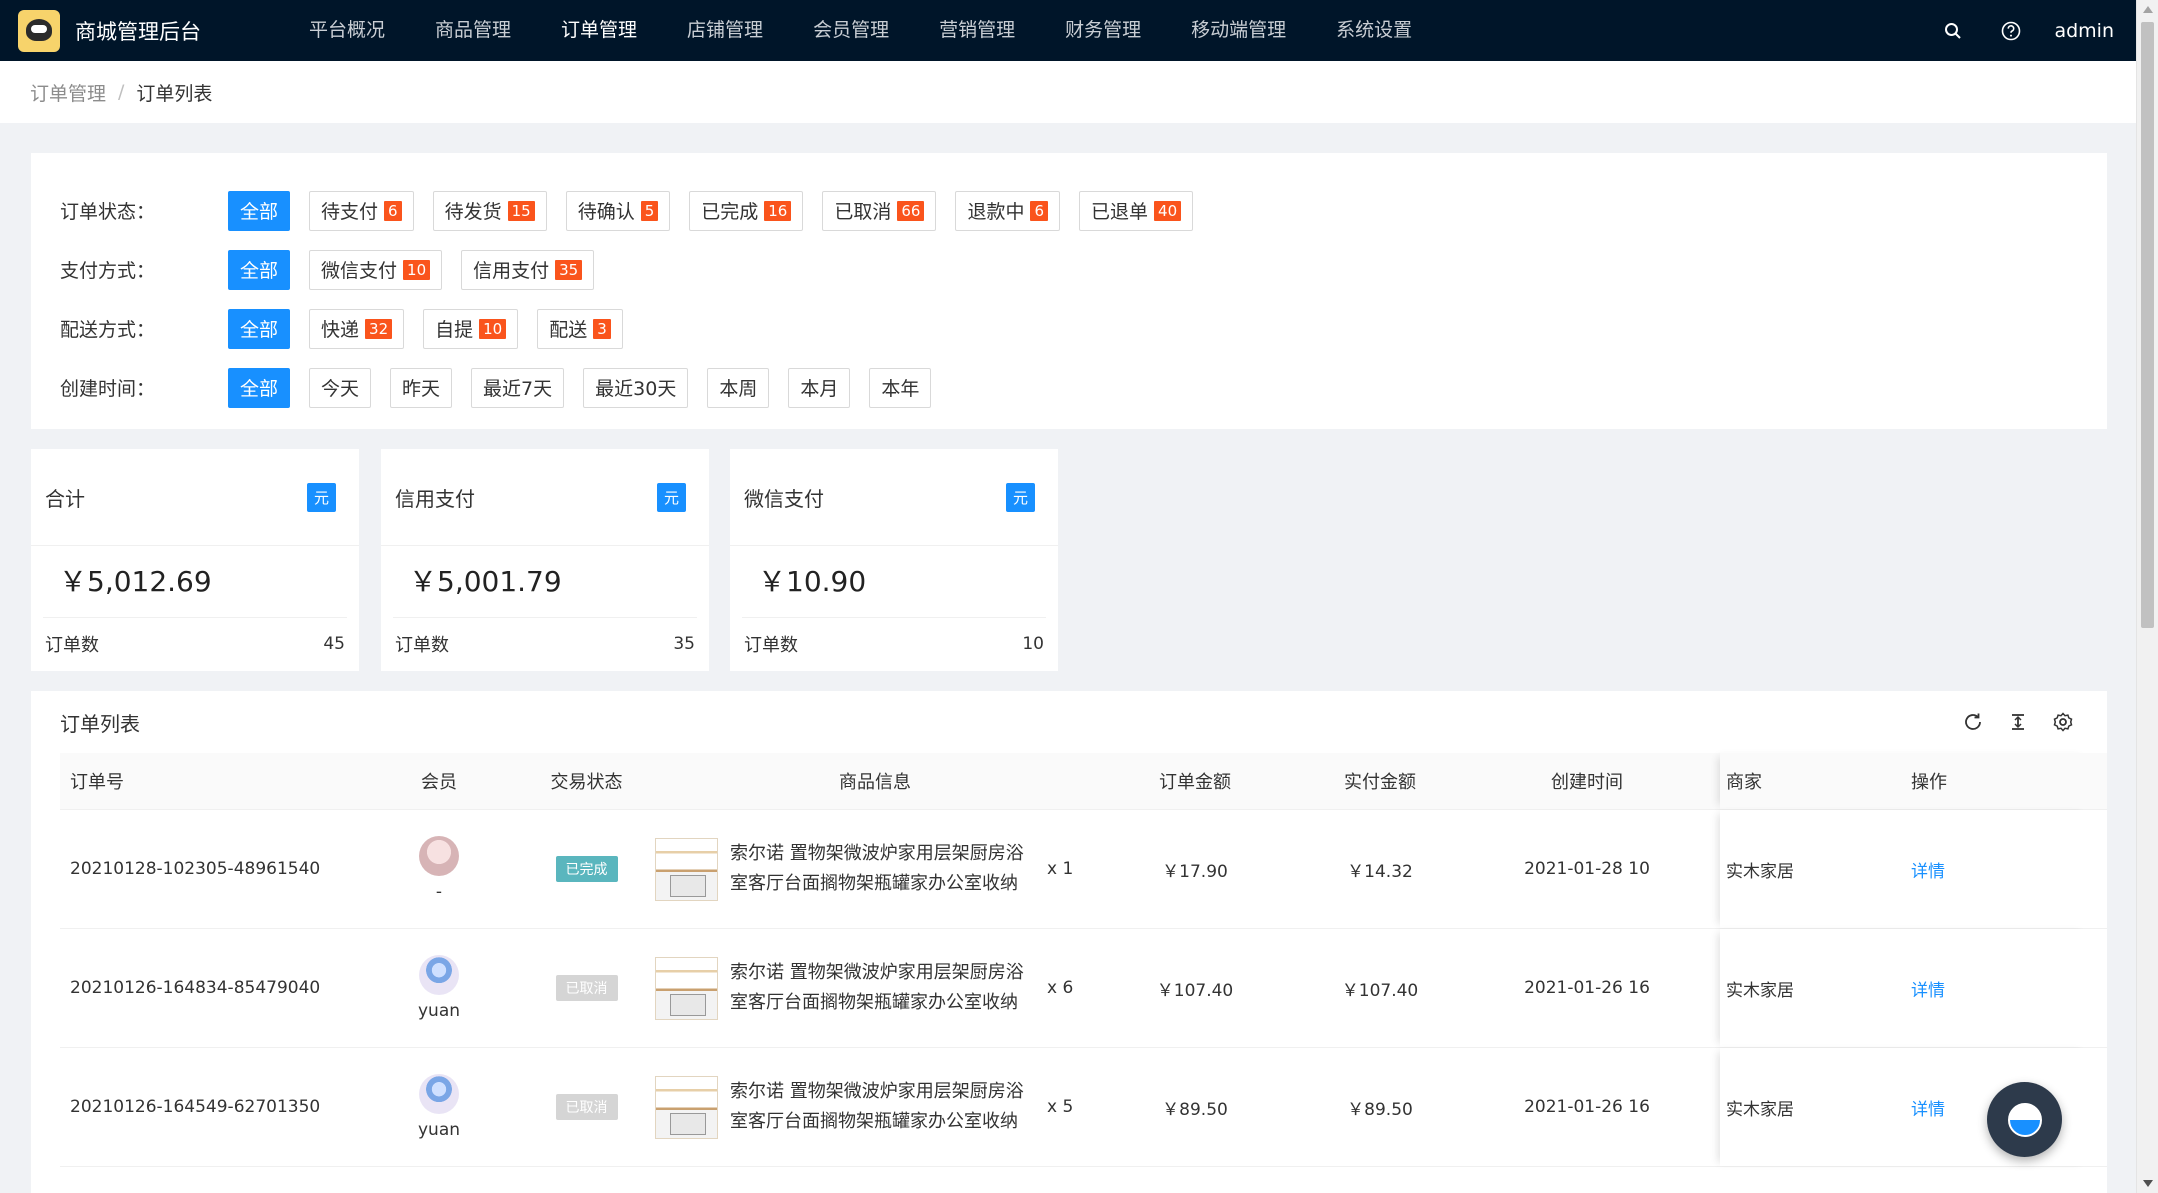 This screenshot has height=1193, width=2158. Describe the element at coordinates (259, 387) in the screenshot. I see `time-filter-all: 全部` at that location.